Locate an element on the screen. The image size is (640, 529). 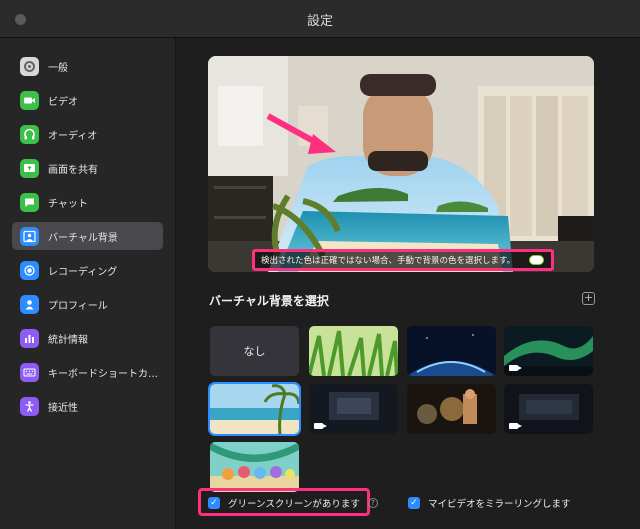
green-screen-checkbox: ✓ is located at coordinates (214, 503).